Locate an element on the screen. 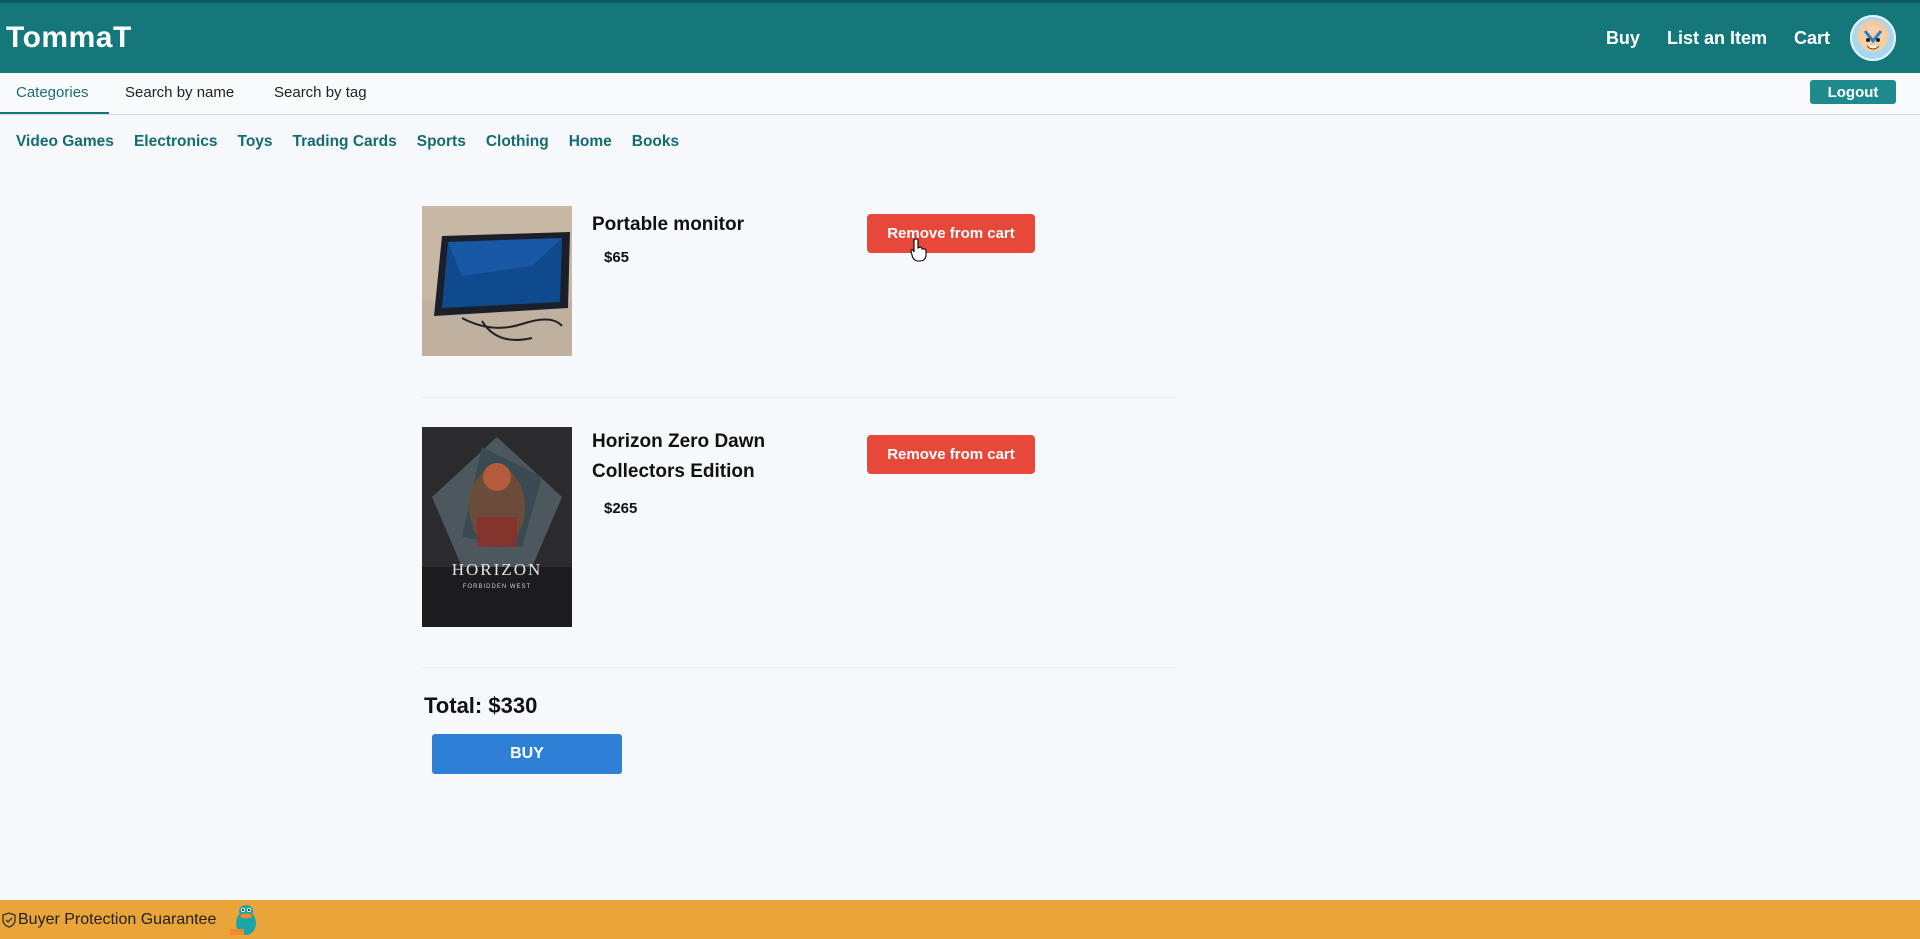  top-header: TommaT Buy List an Item Cart is located at coordinates (960, 36).